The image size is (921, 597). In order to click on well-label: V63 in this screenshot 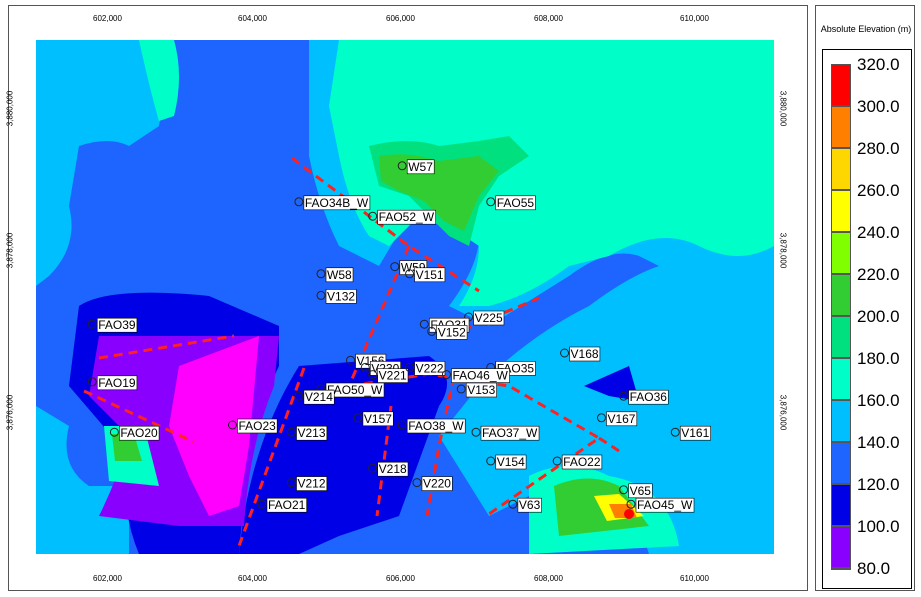, I will do `click(530, 505)`.